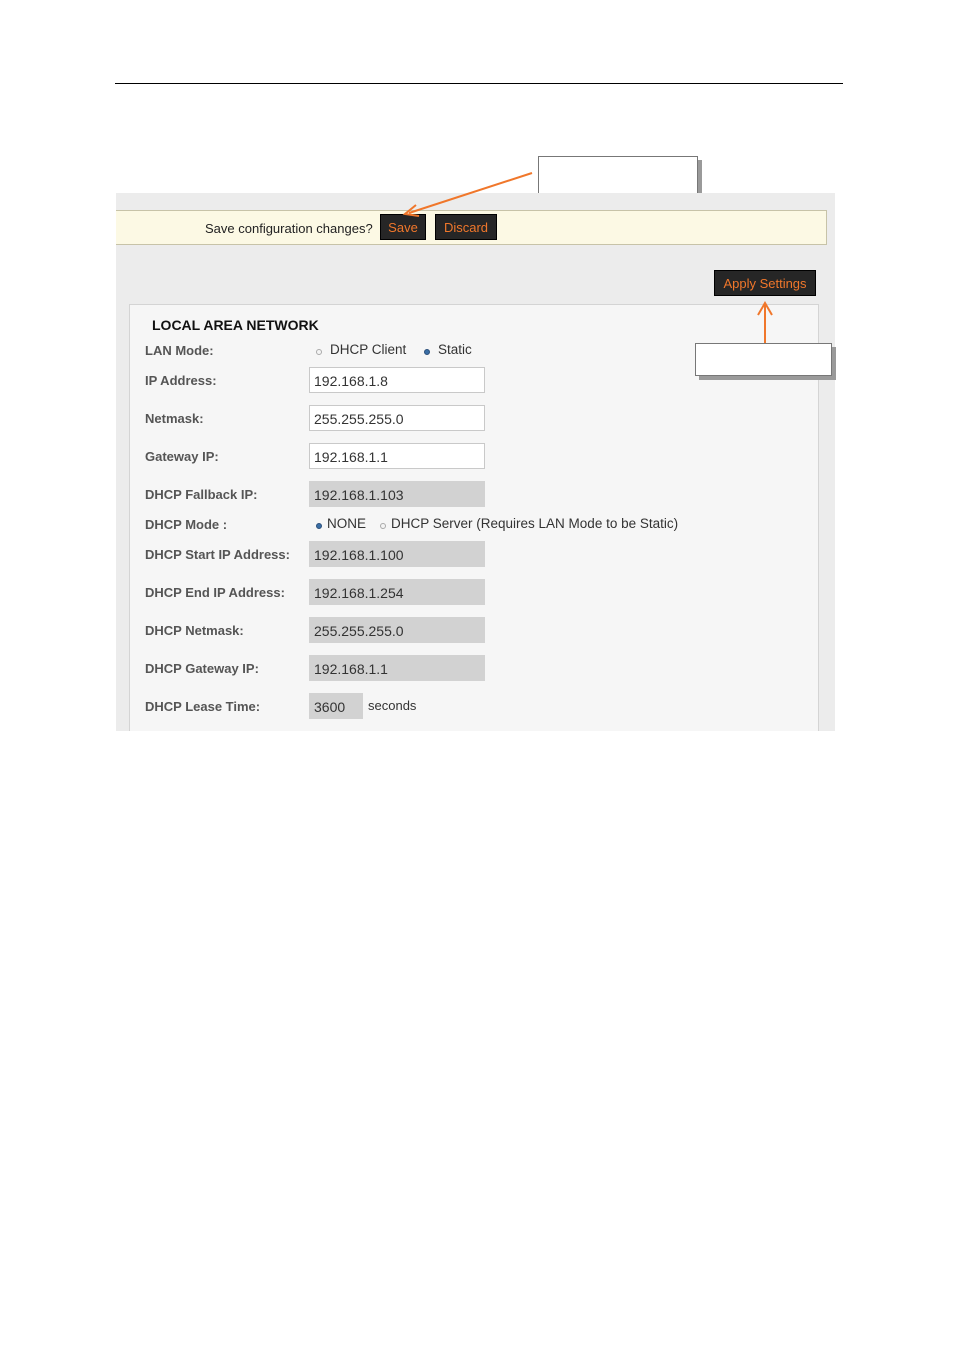  I want to click on section-title: LOCAL AREA NETWORK, so click(235, 325).